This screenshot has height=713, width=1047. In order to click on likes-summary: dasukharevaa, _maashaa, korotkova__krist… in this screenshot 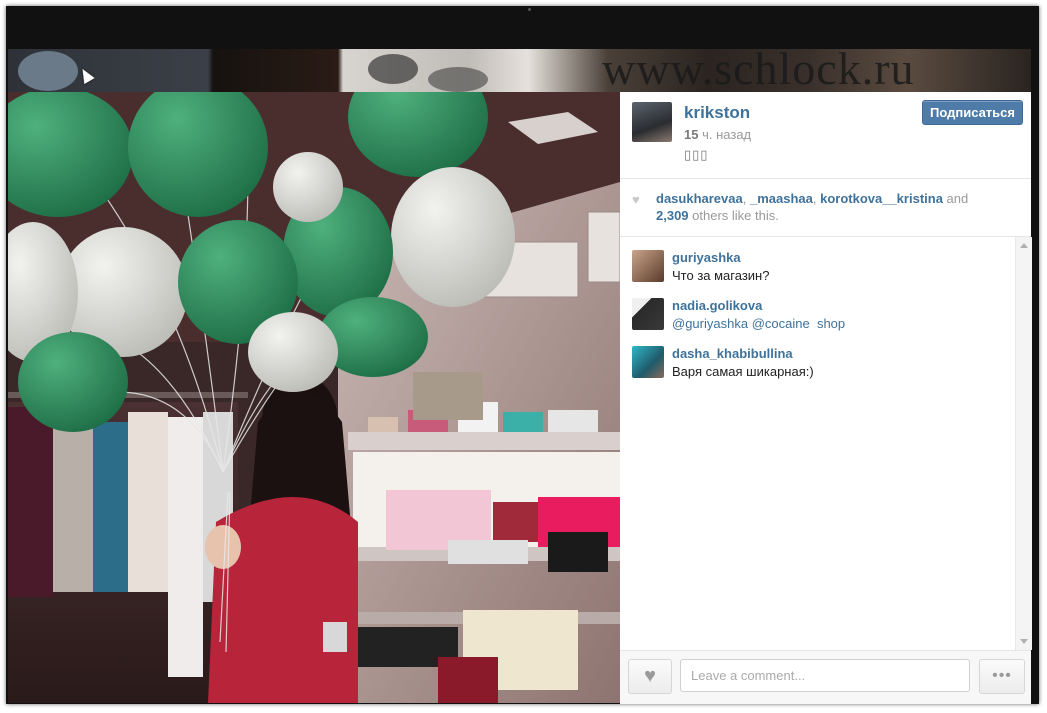, I will do `click(836, 207)`.